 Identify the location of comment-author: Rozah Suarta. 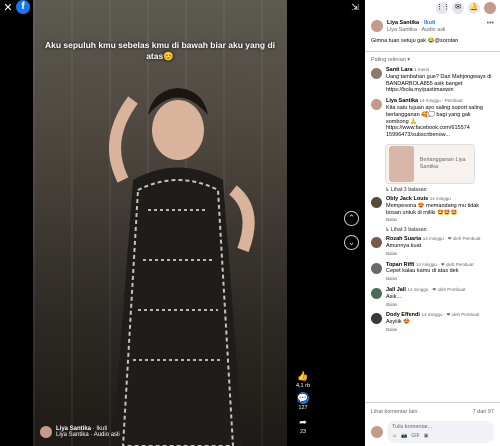
(403, 239).